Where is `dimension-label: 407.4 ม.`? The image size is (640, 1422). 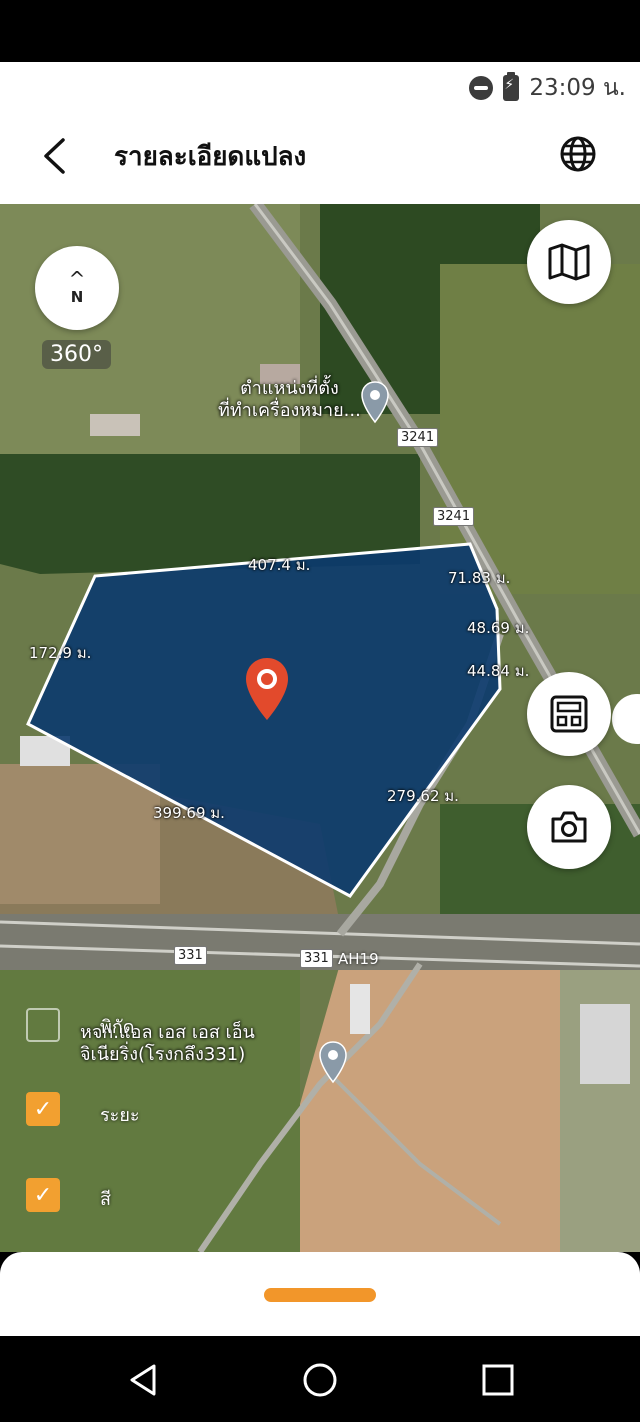
dimension-label: 407.4 ม. is located at coordinates (279, 565).